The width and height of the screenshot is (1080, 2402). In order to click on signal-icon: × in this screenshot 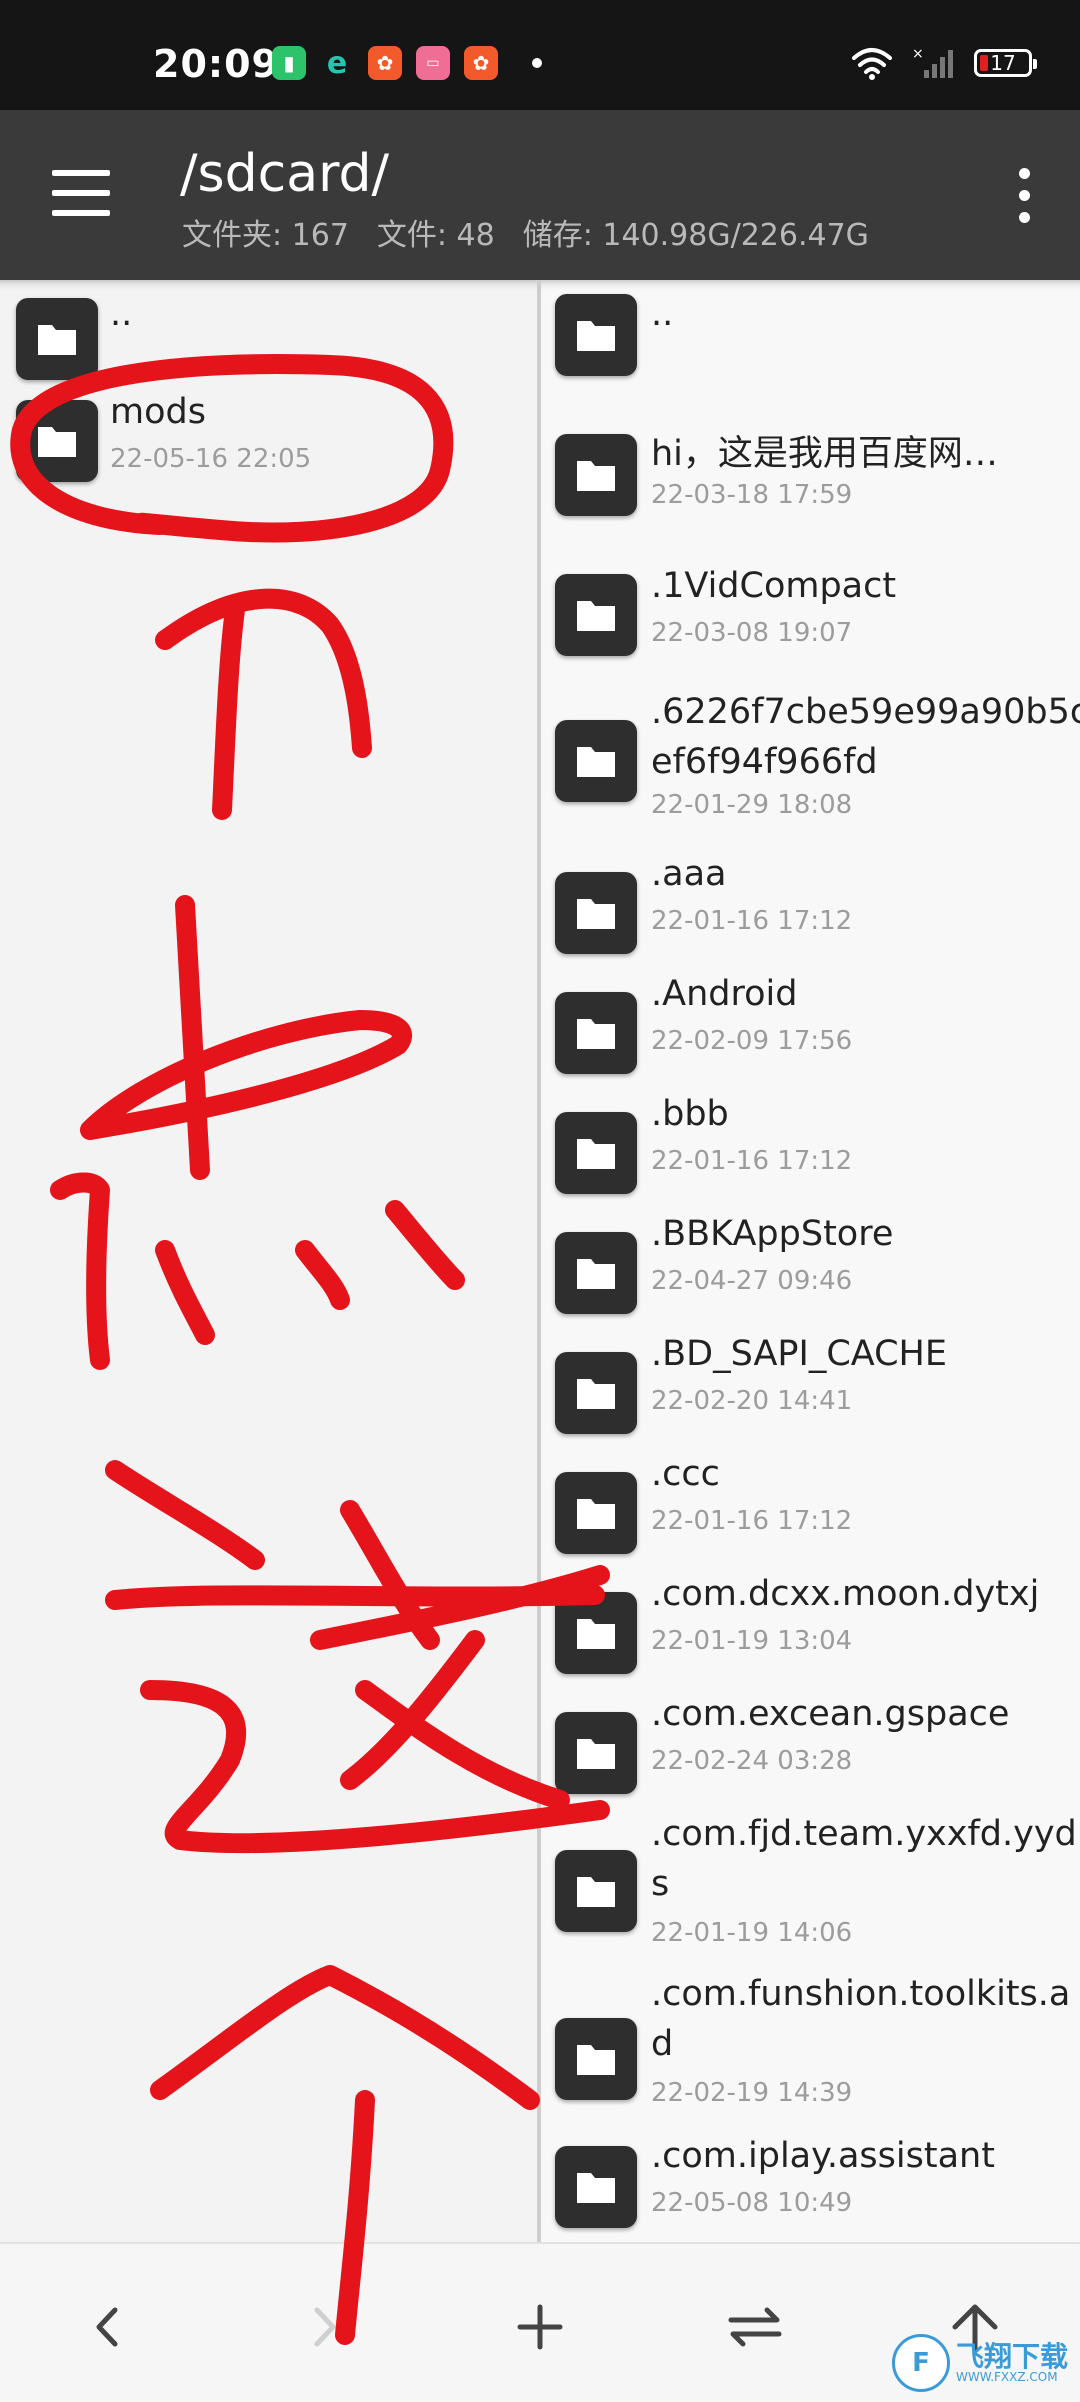, I will do `click(932, 62)`.